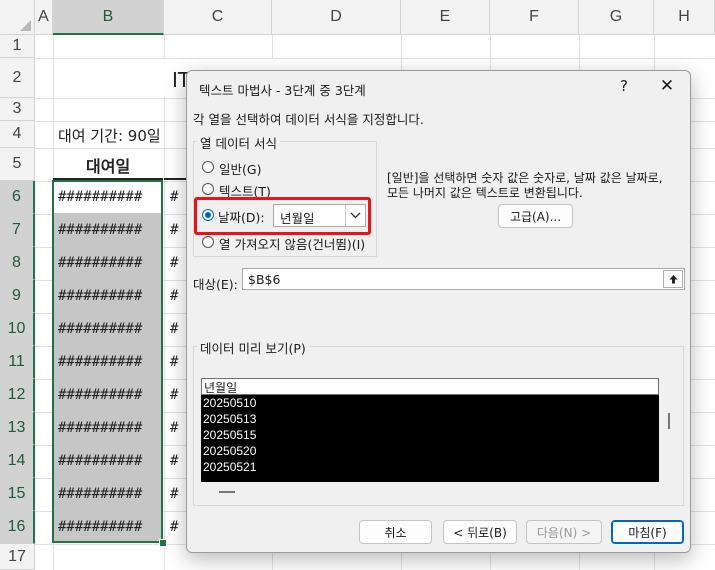 The height and width of the screenshot is (570, 715). I want to click on column-header-h: H, so click(684, 17).